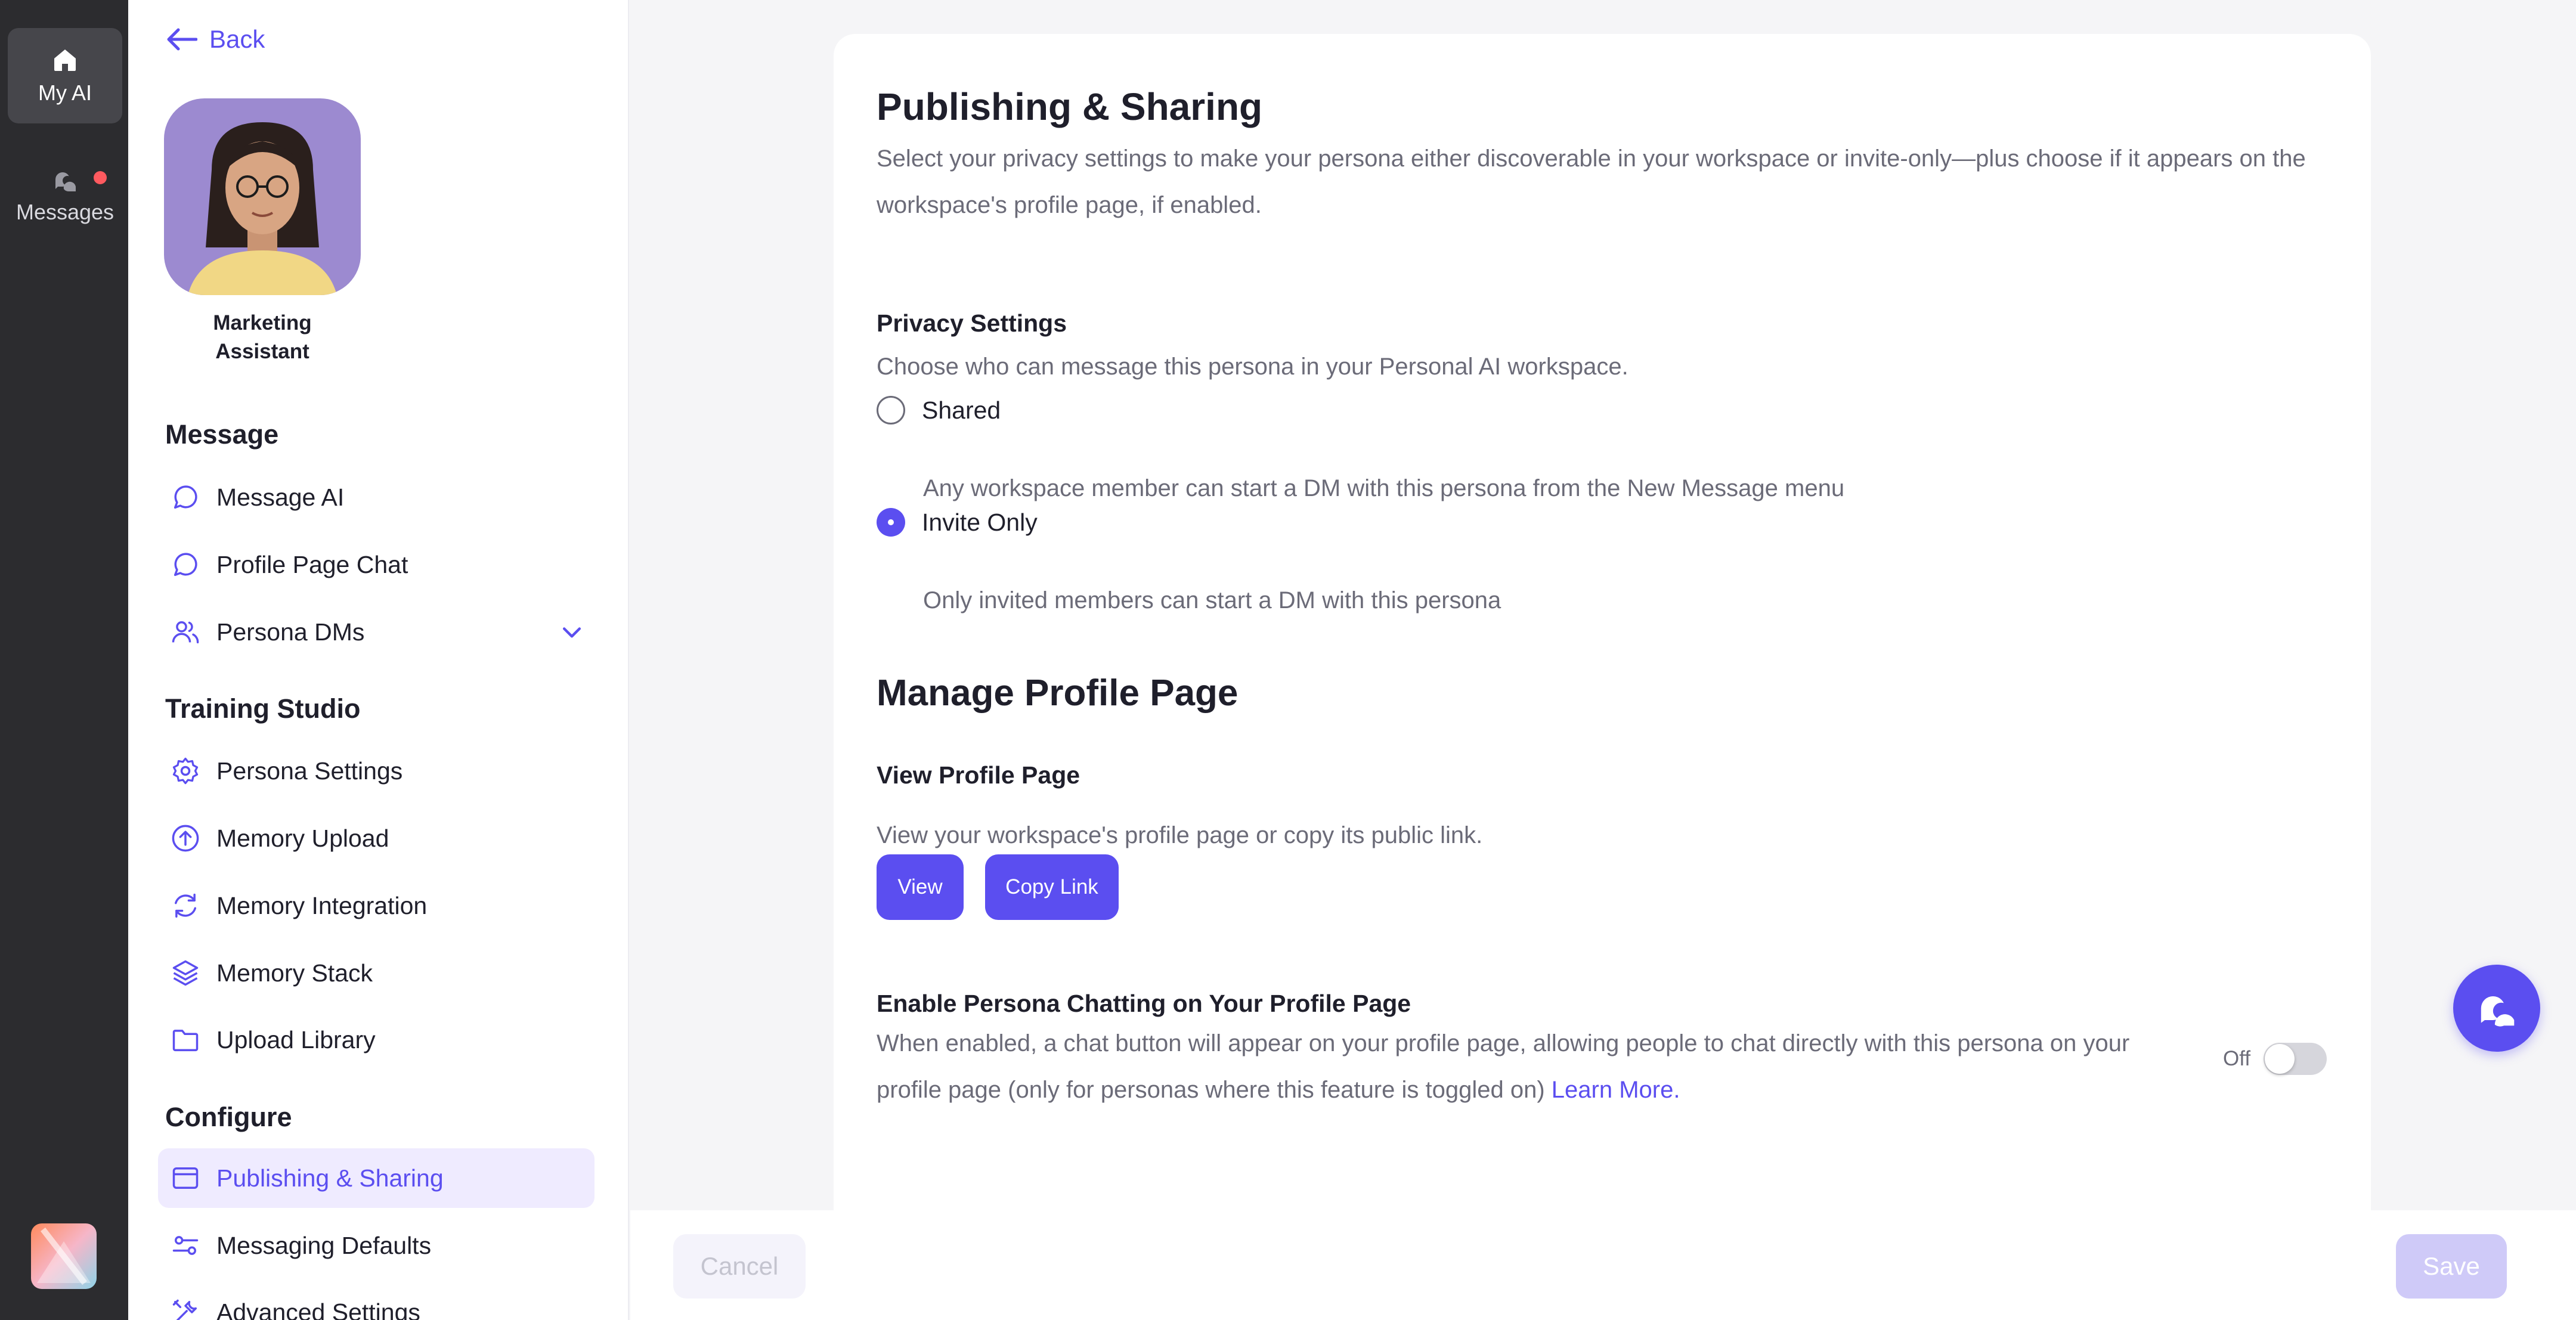  What do you see at coordinates (376, 973) in the screenshot?
I see `sidebar-item-memory-stack: Memory Stack` at bounding box center [376, 973].